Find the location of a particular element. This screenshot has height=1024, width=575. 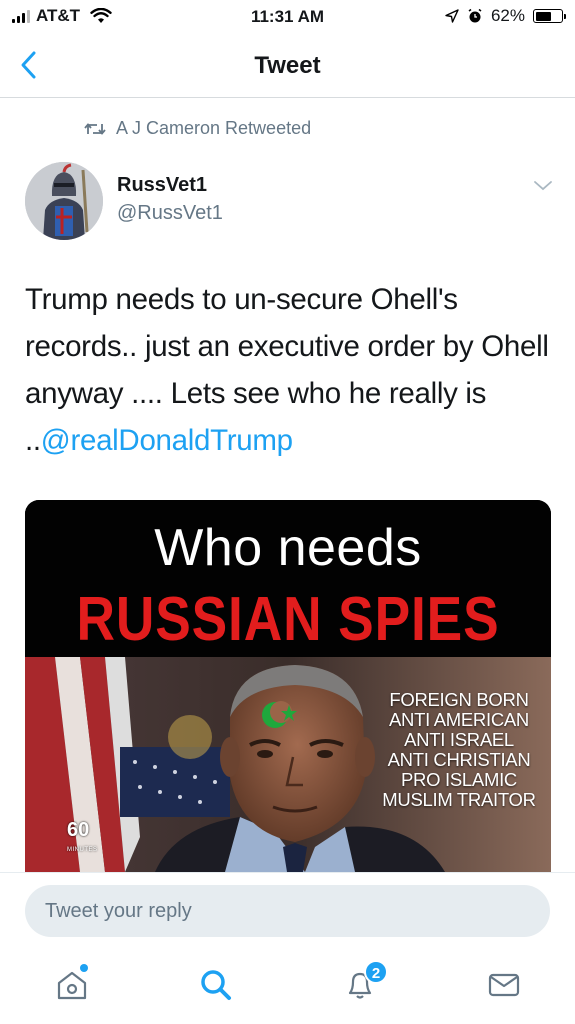

location-arrow-icon is located at coordinates (452, 16).